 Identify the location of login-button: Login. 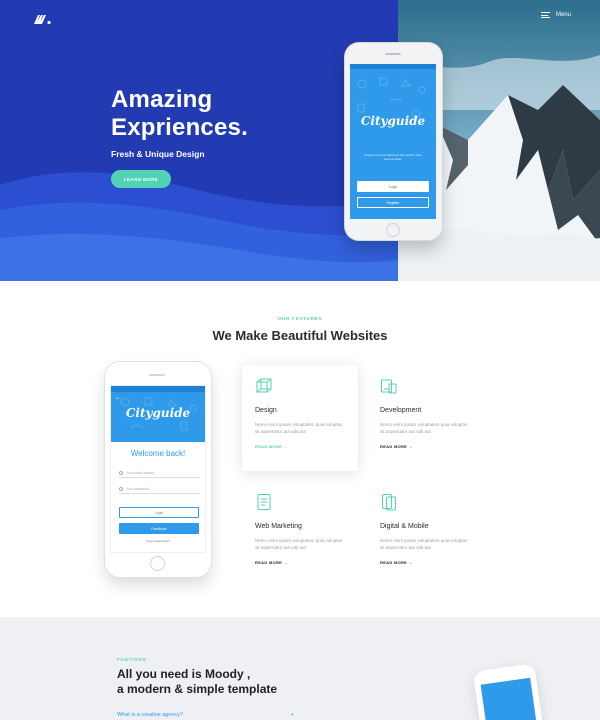
(159, 512).